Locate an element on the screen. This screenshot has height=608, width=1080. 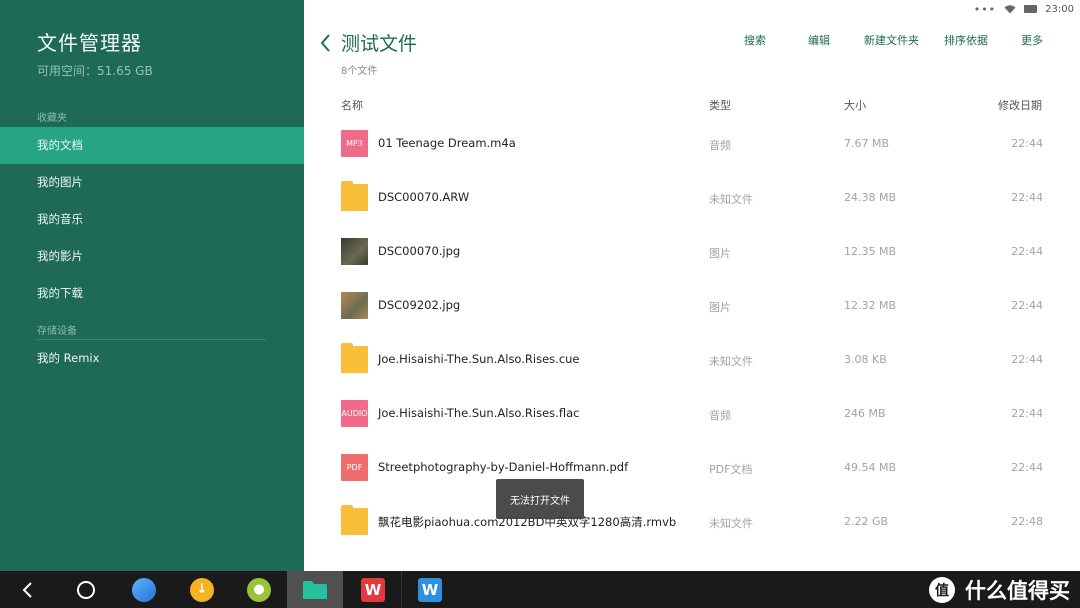
file-row: DSC00070.ARW 未知文件 24.38 MB 22:44 is located at coordinates (692, 198).